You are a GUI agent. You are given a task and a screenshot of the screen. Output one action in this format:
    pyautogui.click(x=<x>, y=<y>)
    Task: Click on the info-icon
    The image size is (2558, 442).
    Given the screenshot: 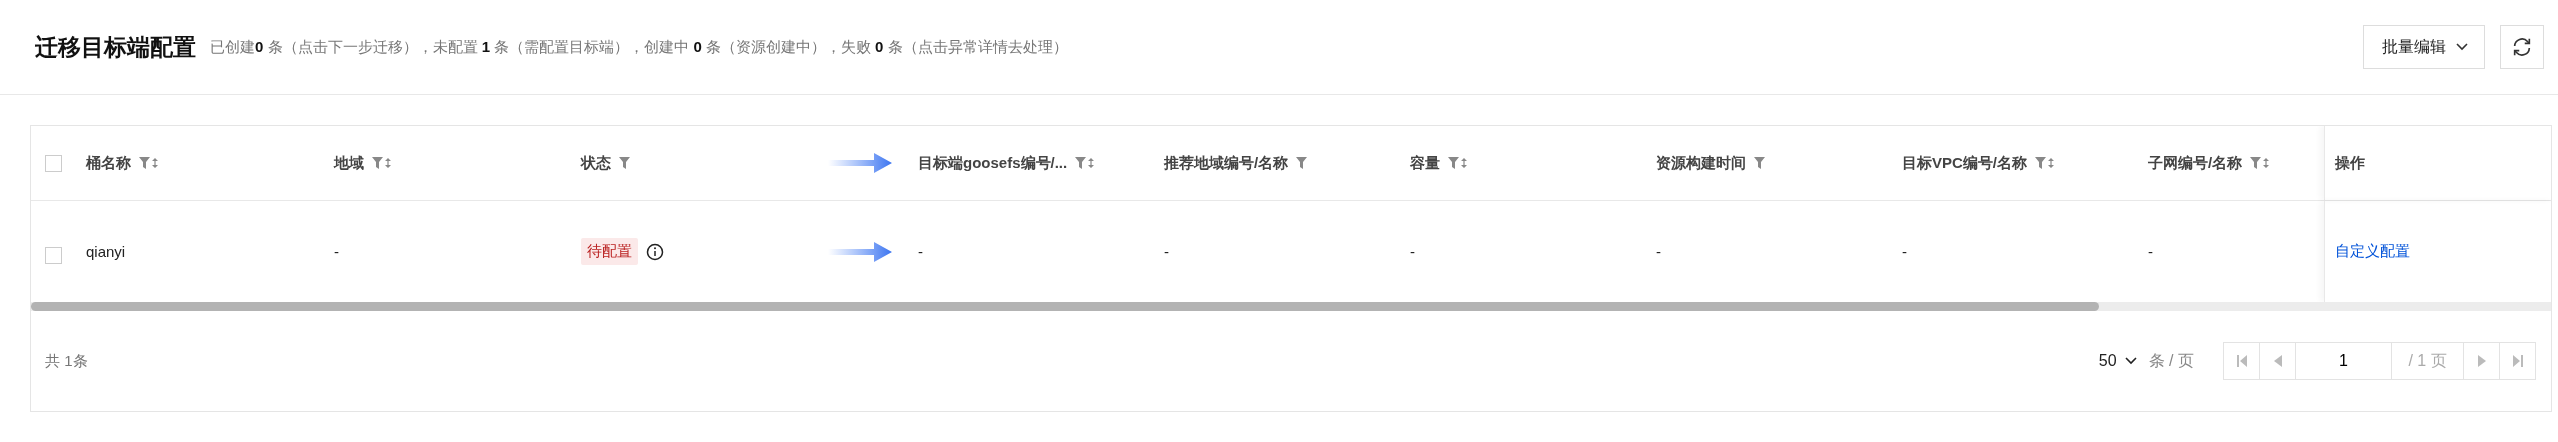 What is the action you would take?
    pyautogui.click(x=655, y=251)
    